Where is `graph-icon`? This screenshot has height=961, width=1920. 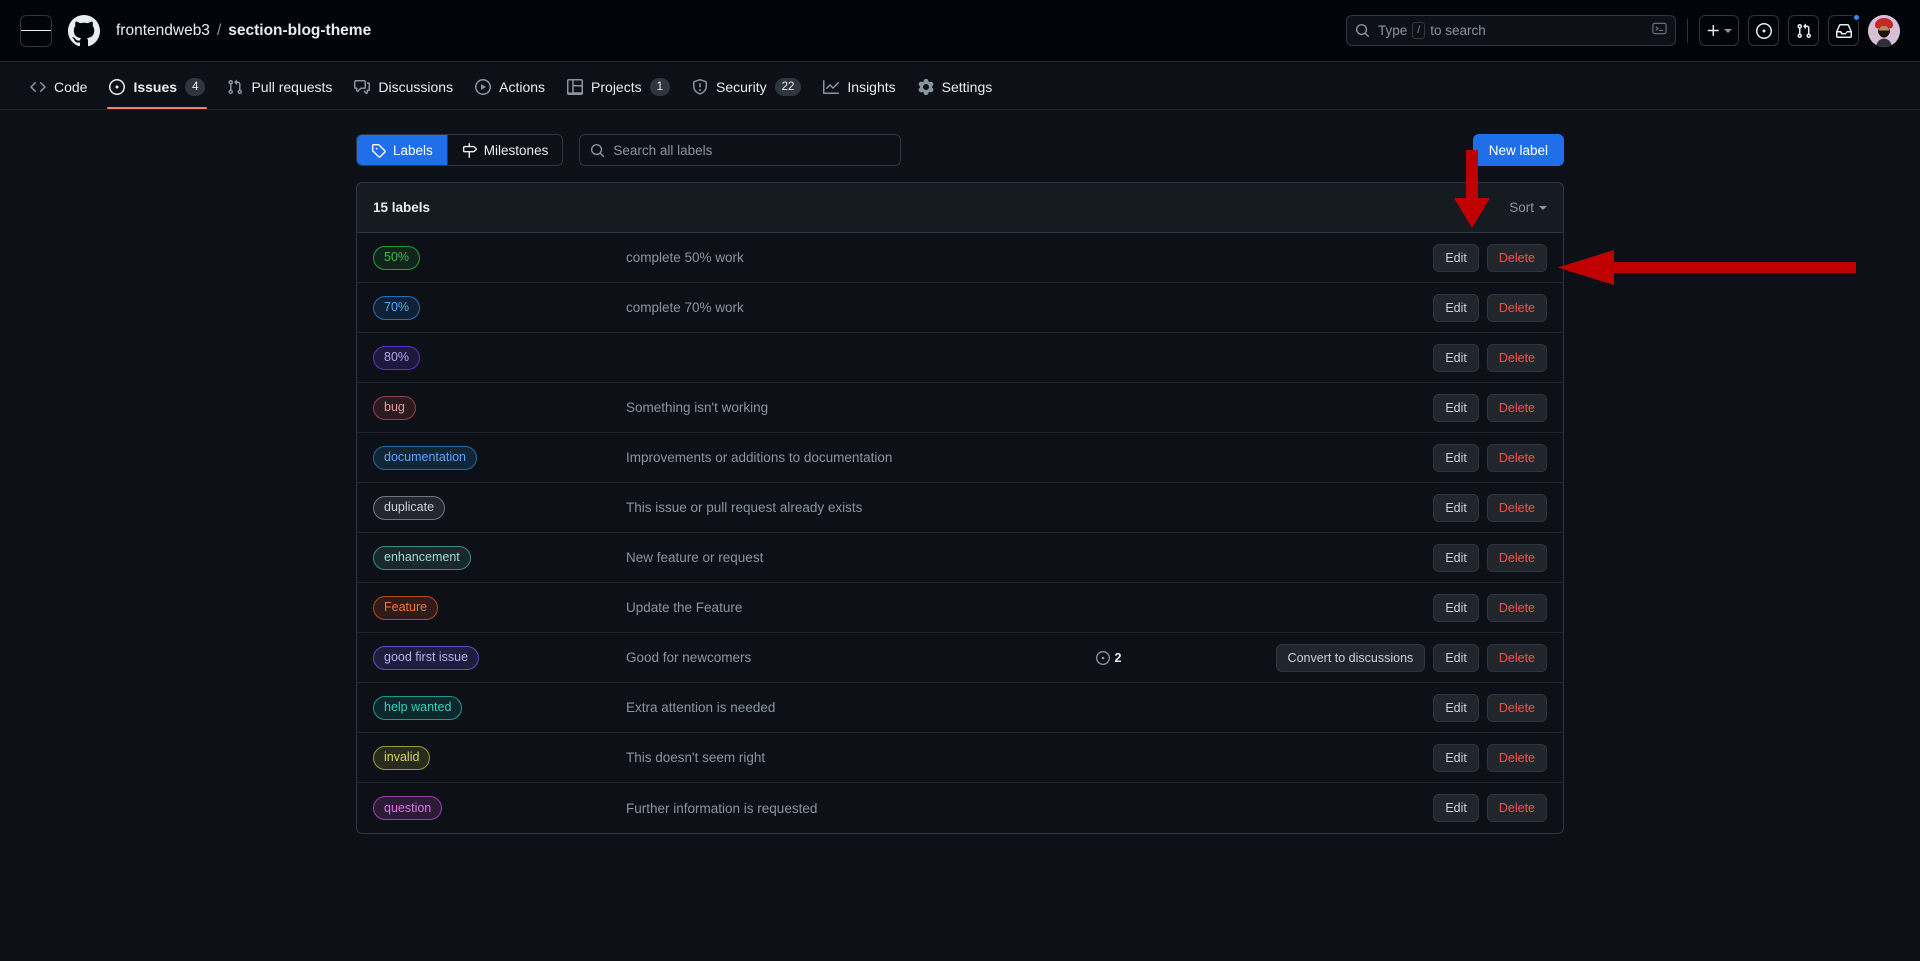
graph-icon is located at coordinates (831, 86).